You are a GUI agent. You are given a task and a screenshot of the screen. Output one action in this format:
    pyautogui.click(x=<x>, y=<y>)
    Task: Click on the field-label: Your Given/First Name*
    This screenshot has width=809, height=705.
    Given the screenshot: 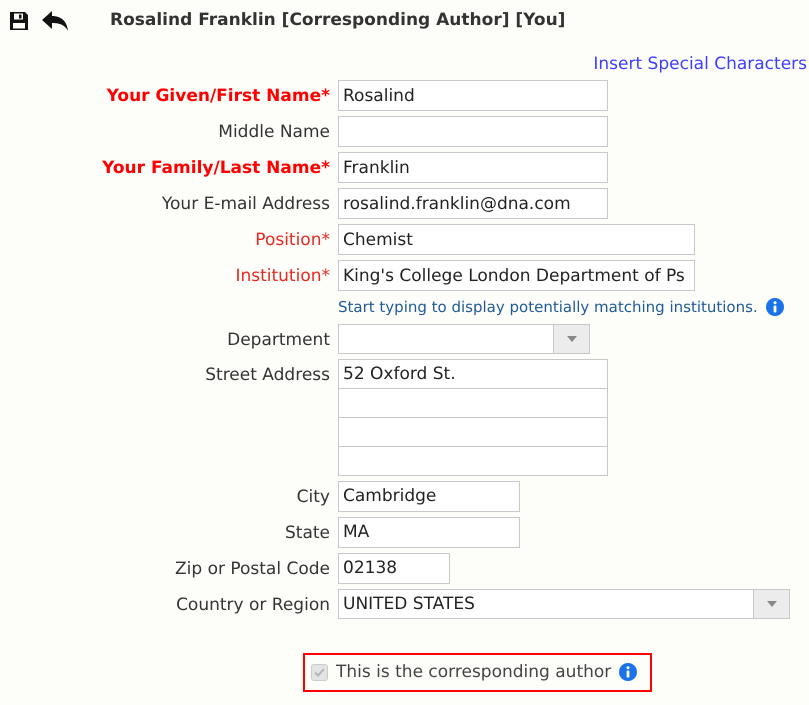 What is the action you would take?
    pyautogui.click(x=218, y=96)
    